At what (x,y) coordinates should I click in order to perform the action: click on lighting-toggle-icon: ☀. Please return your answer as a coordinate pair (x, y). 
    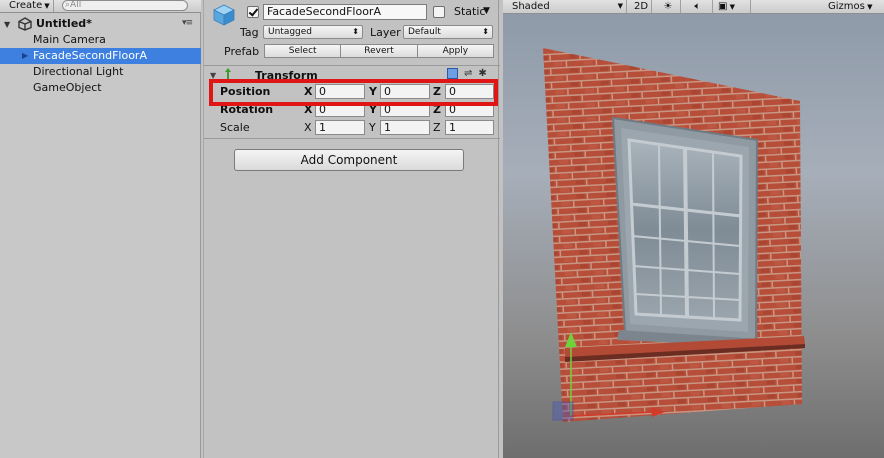
    Looking at the image, I should click on (668, 6).